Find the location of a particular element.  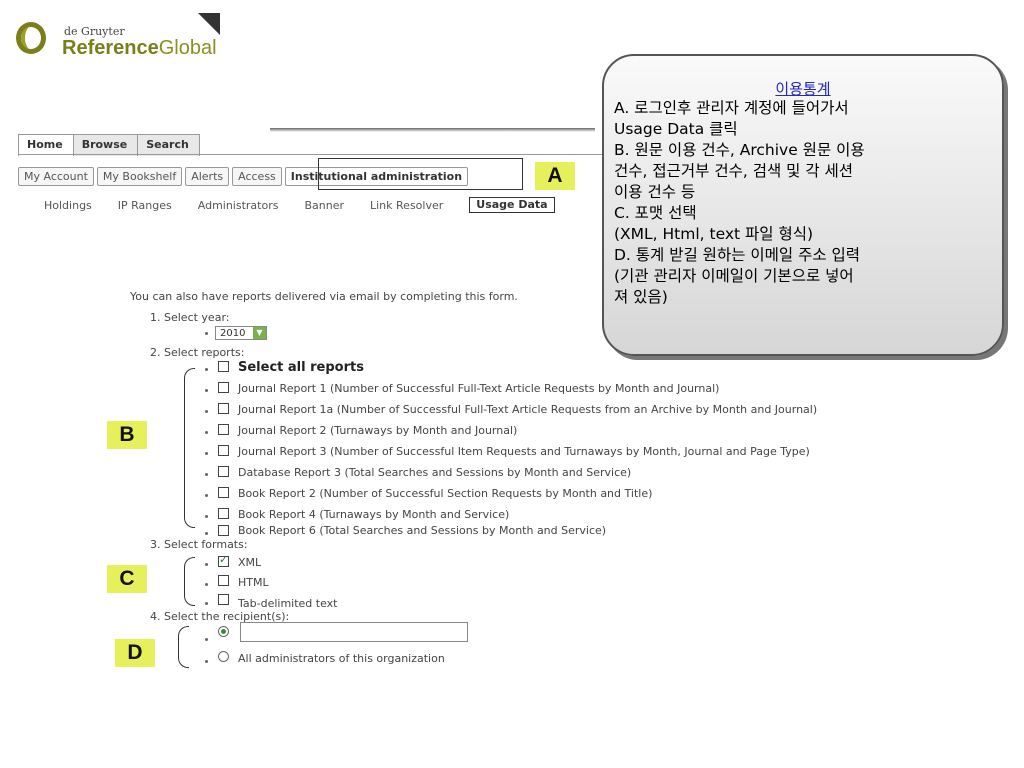

format-label-xml: XML is located at coordinates (250, 562).